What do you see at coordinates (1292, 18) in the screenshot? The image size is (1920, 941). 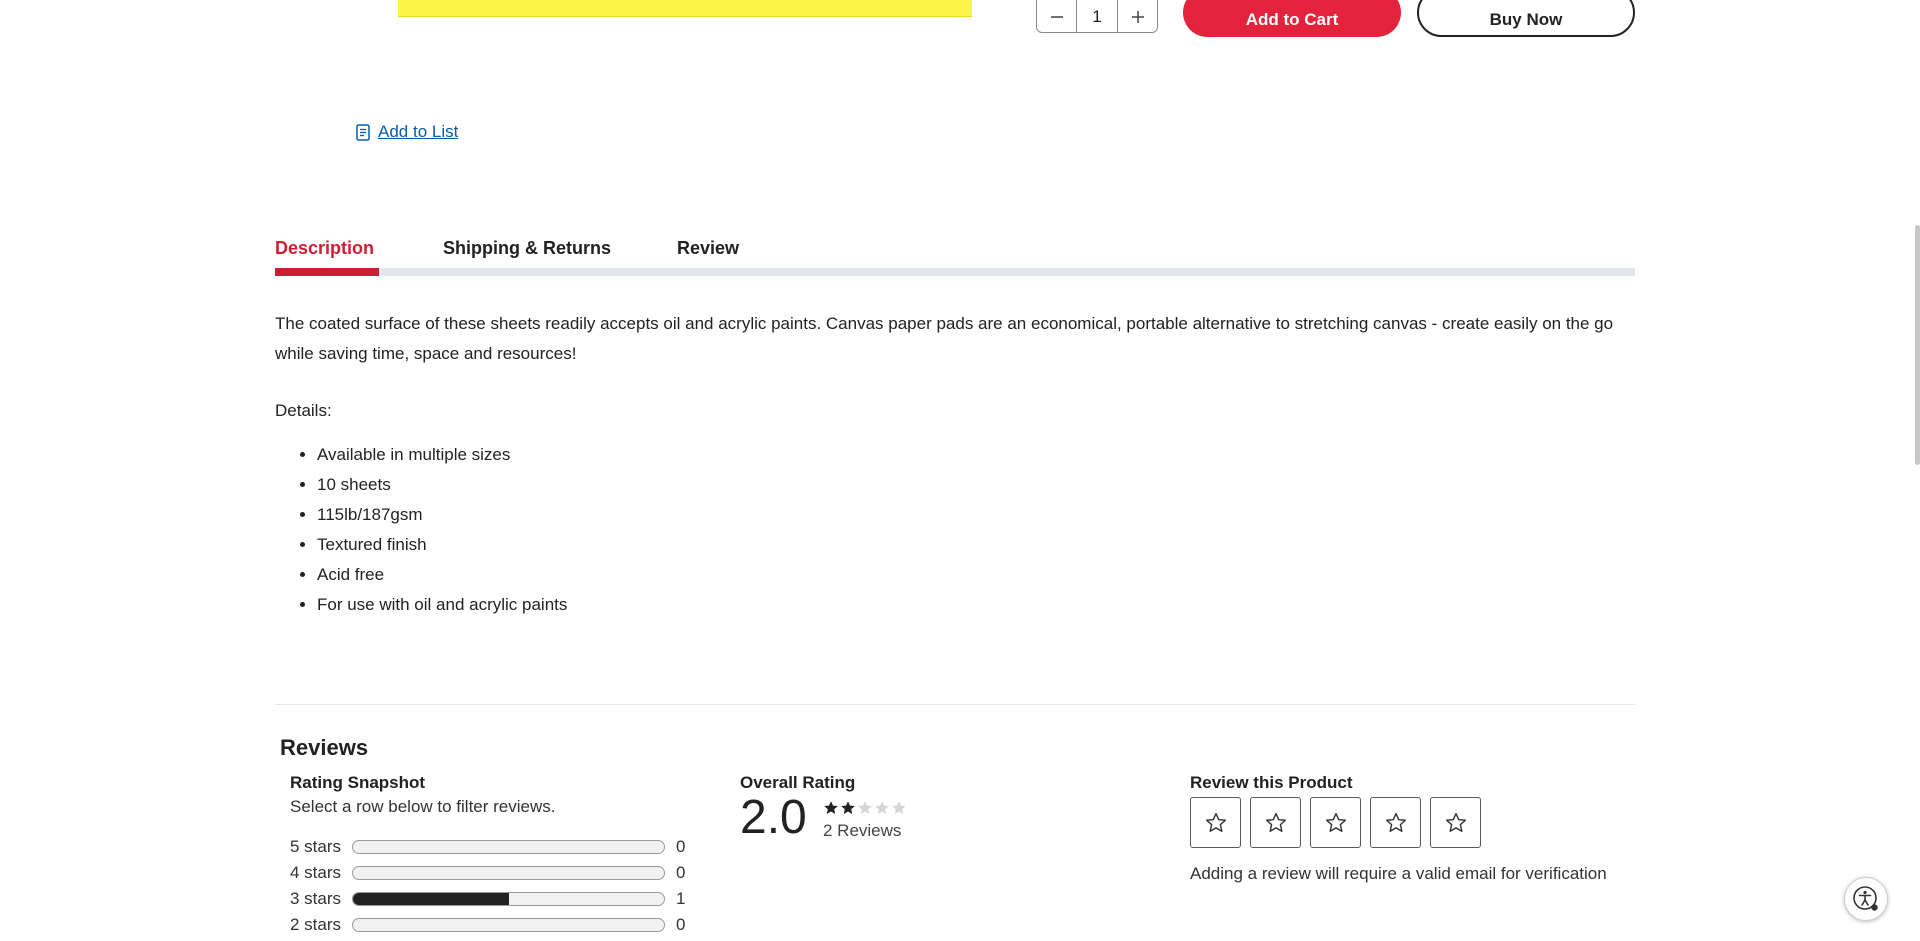 I see `add-to-cart-button: Add to Cart` at bounding box center [1292, 18].